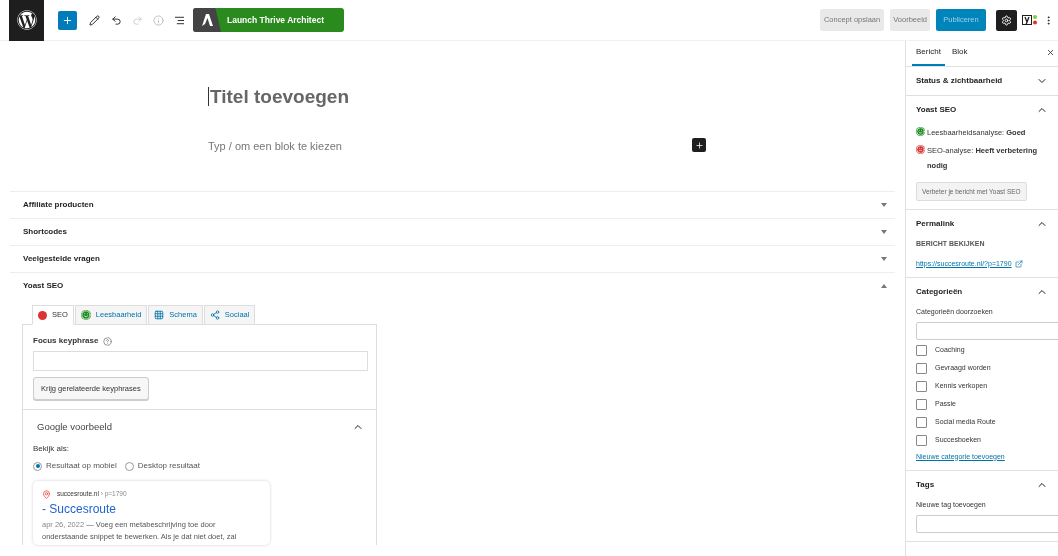 This screenshot has height=556, width=1058. Describe the element at coordinates (987, 523) in the screenshot. I see `tag-input` at that location.